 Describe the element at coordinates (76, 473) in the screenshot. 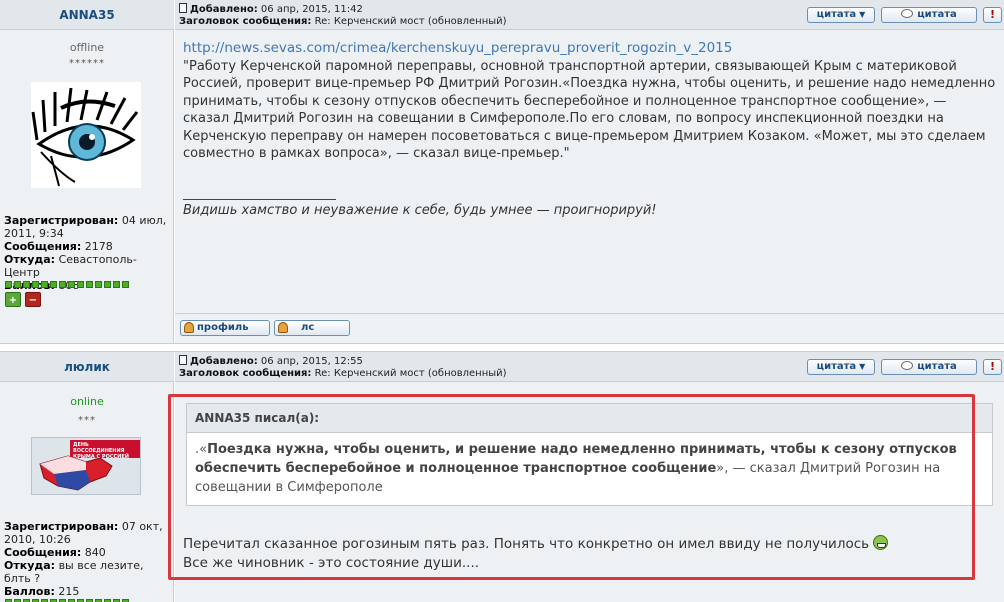

I see `crimea-map-icon` at that location.